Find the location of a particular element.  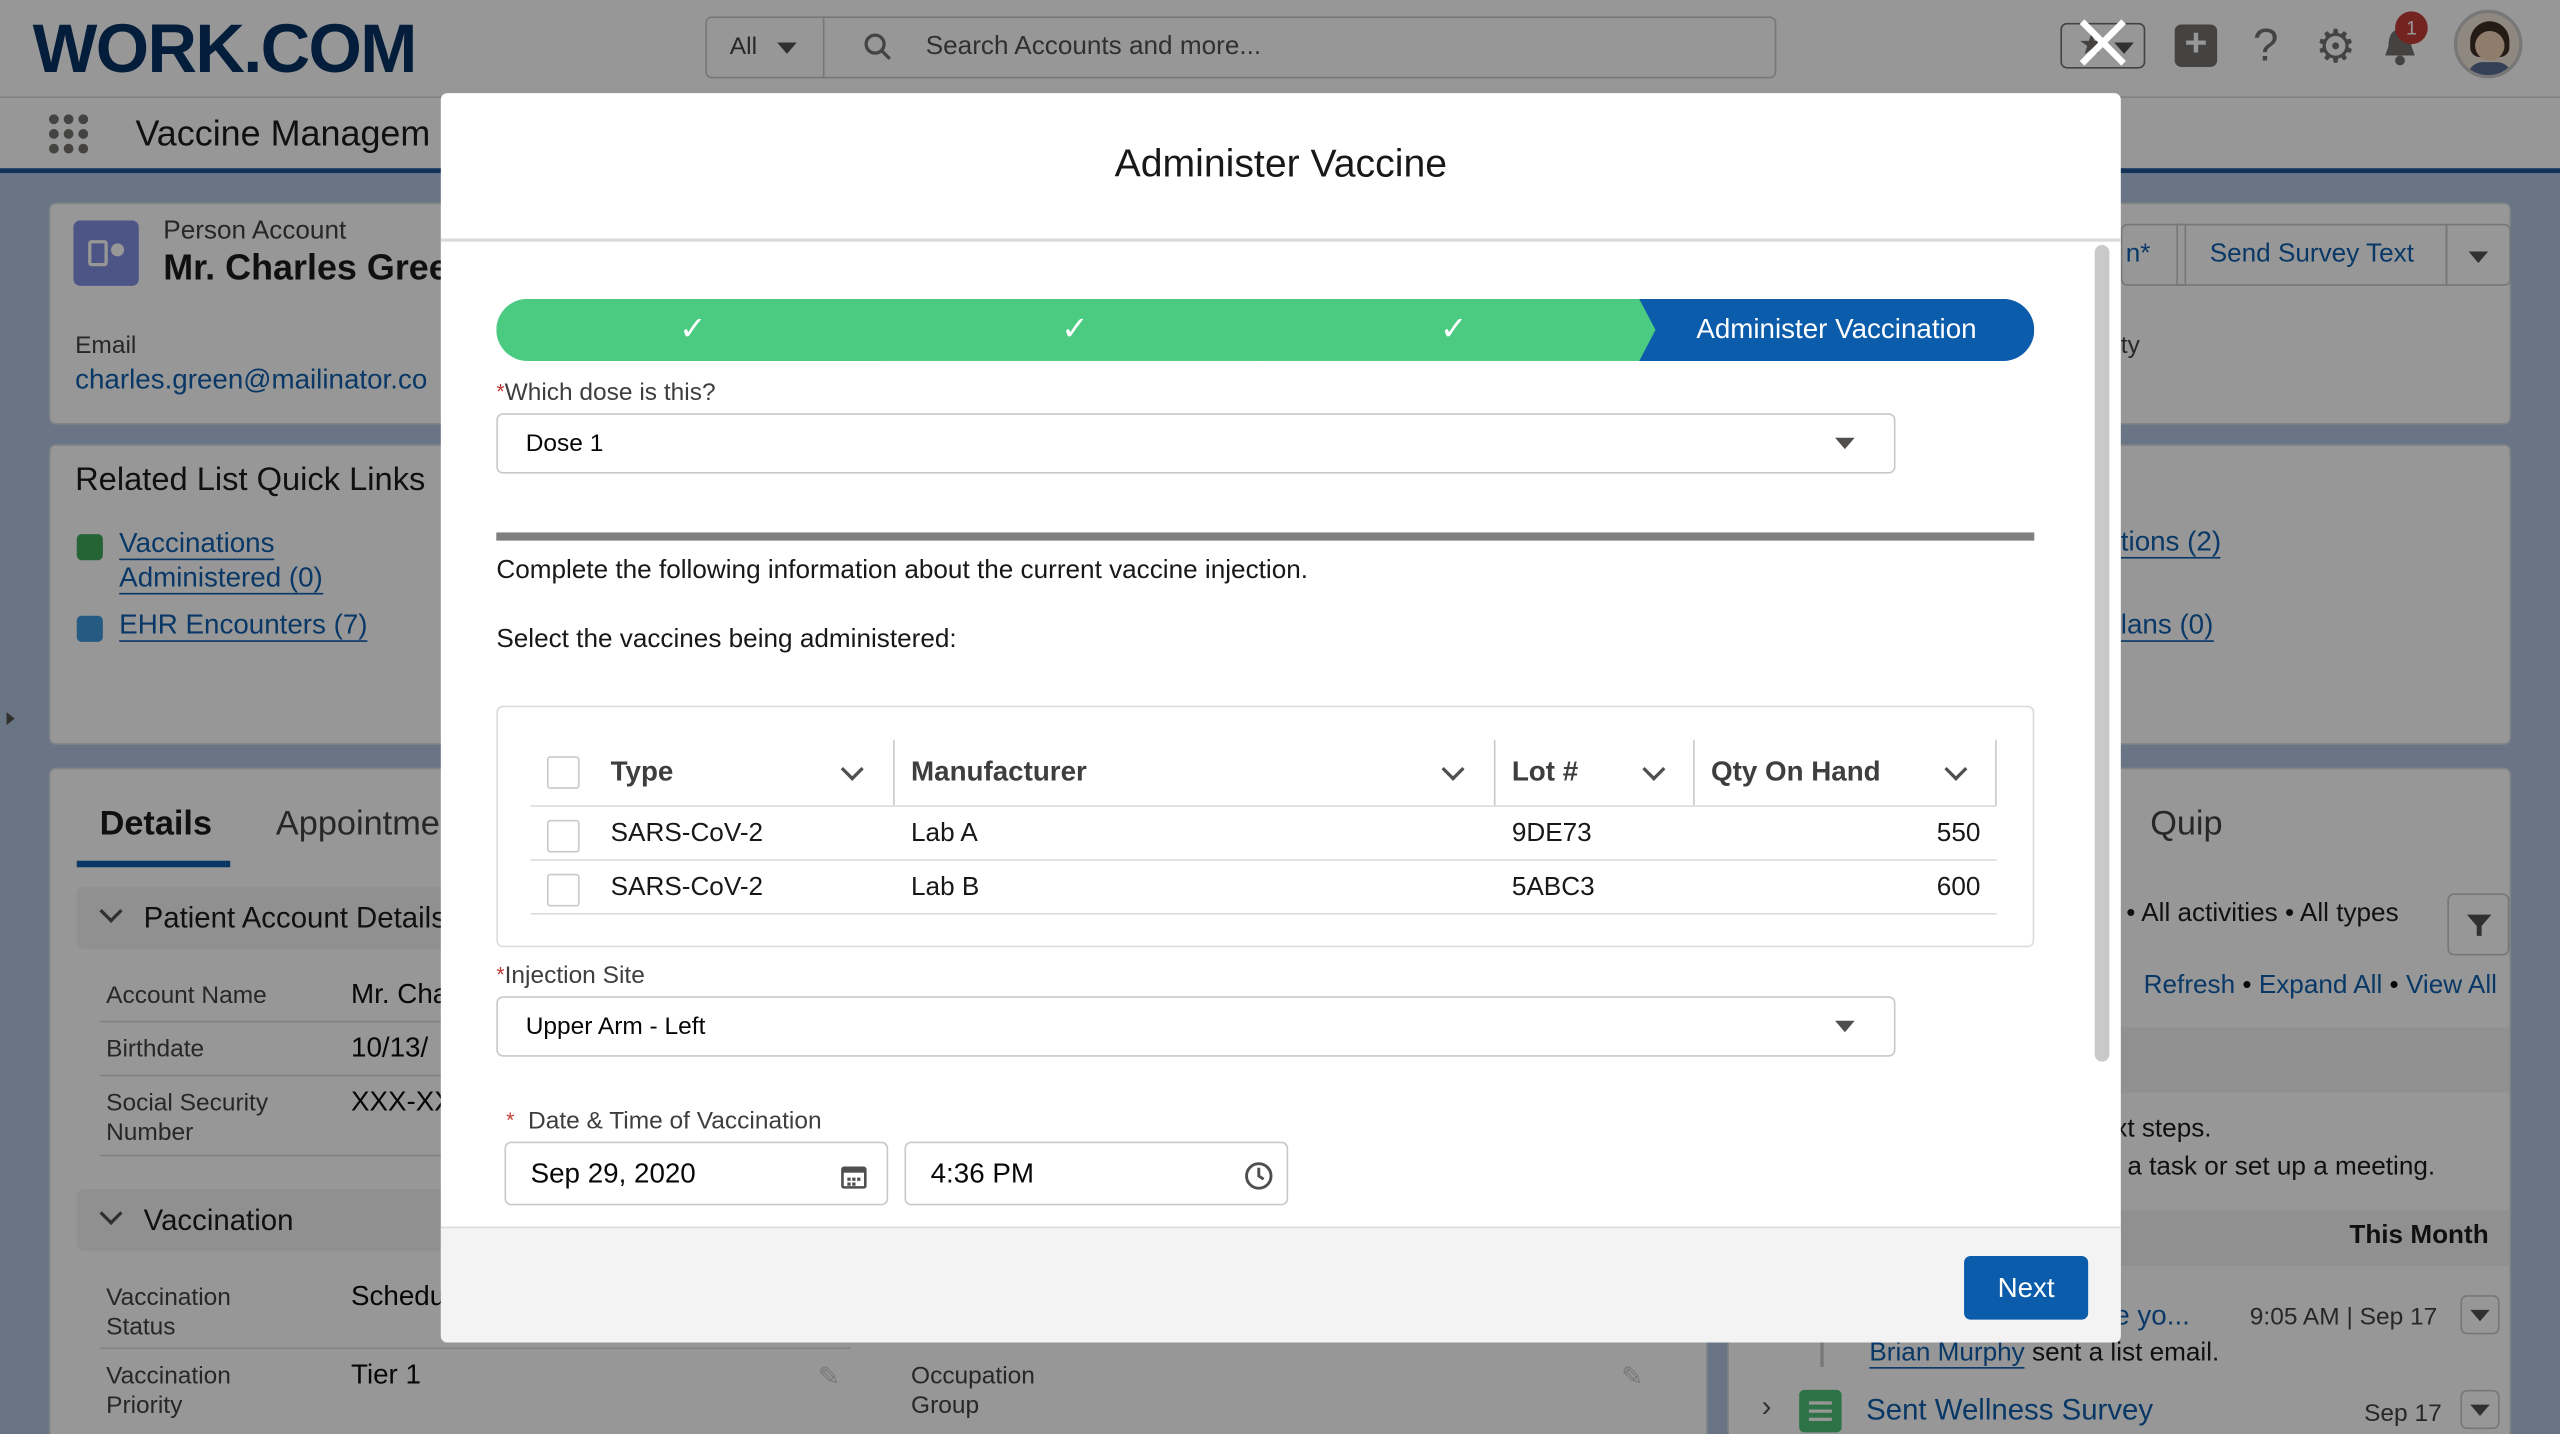

table-row: SARS-CoV-2 Lab B 5ABC3 600 is located at coordinates (1263, 888).